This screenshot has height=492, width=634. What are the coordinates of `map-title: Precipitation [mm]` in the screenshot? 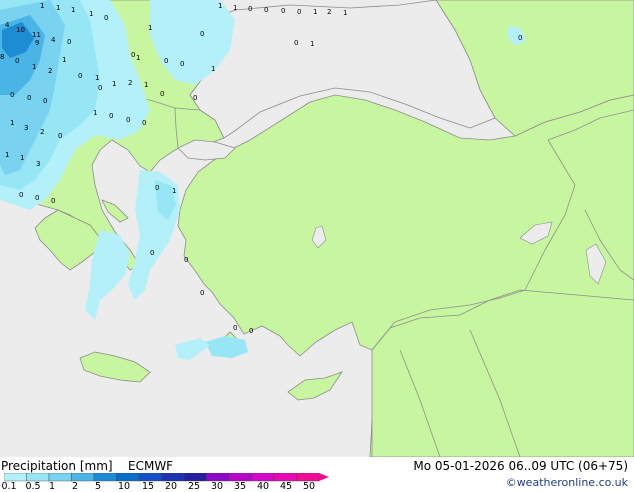 It's located at (57, 466).